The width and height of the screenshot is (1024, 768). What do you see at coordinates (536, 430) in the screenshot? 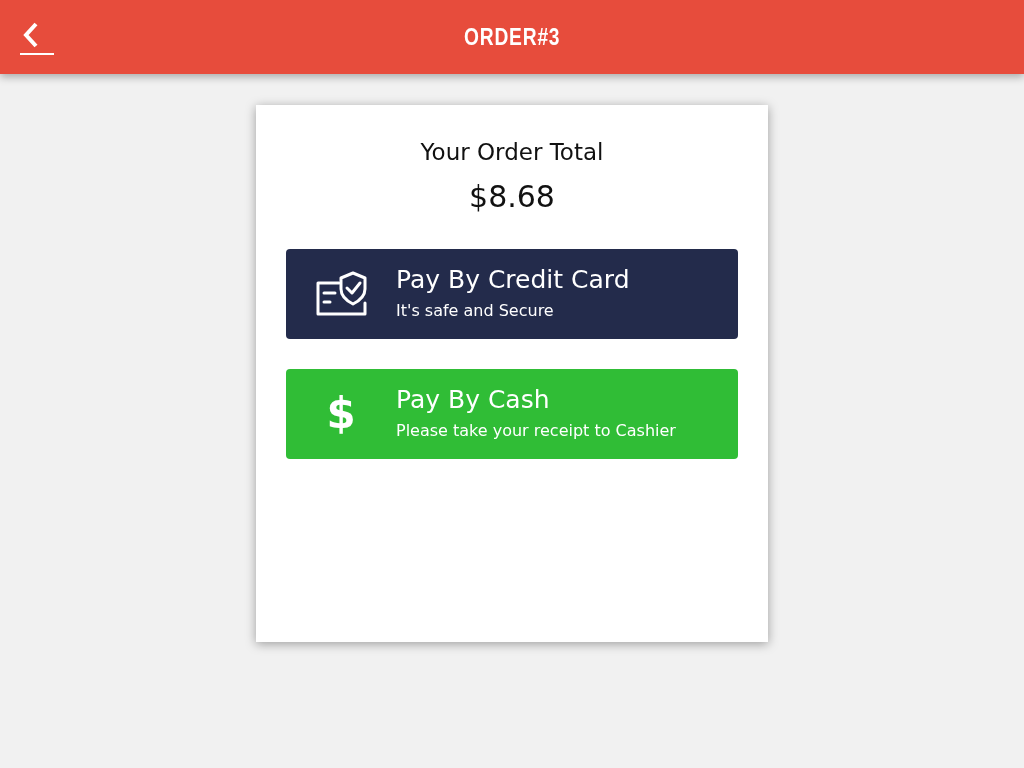
I see `option-subtitle: Please take your receipt to Cashier` at bounding box center [536, 430].